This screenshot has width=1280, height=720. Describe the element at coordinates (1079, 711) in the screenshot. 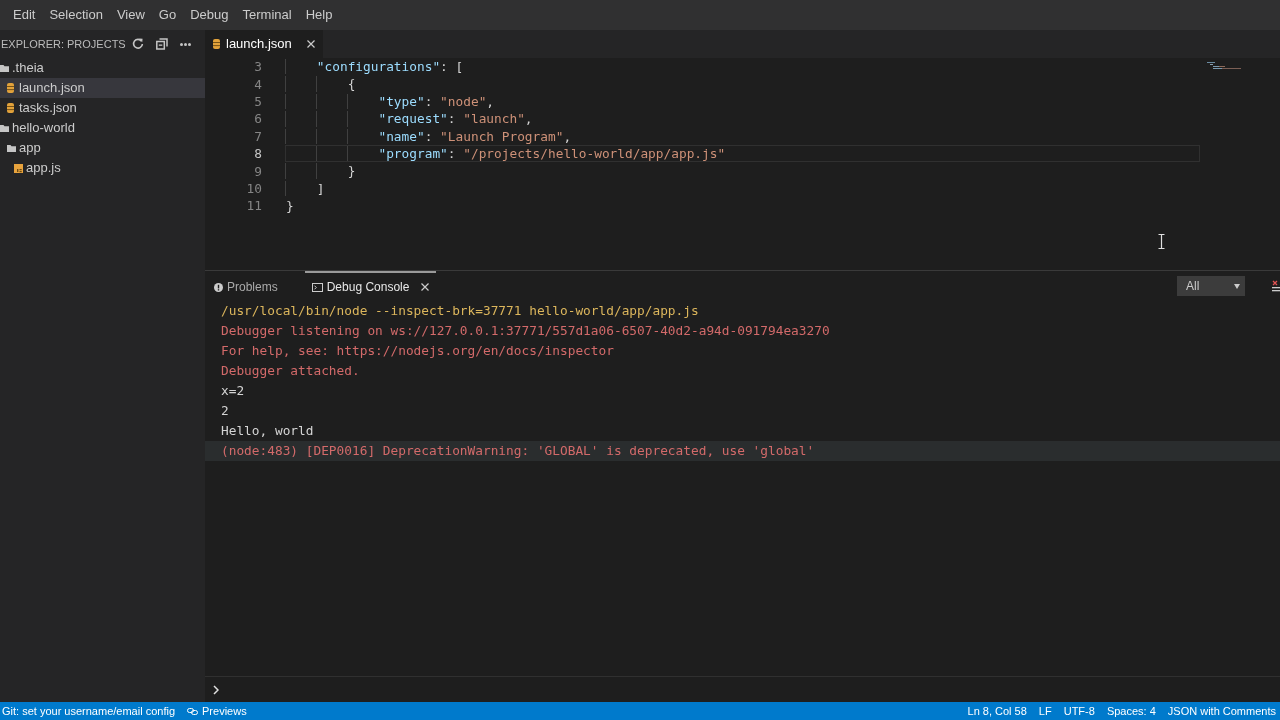

I see `status-item: UTF-8` at that location.